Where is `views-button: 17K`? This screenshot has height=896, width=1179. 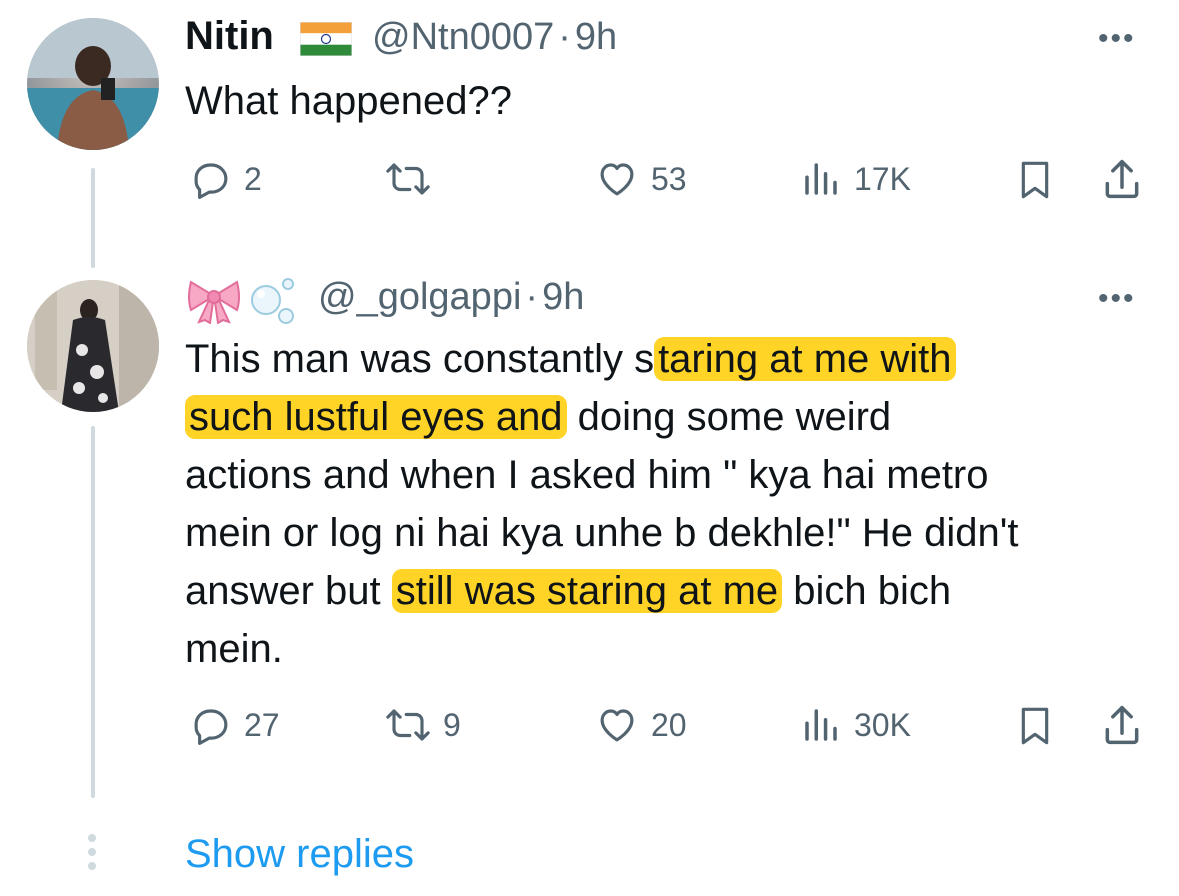
views-button: 17K is located at coordinates (855, 179).